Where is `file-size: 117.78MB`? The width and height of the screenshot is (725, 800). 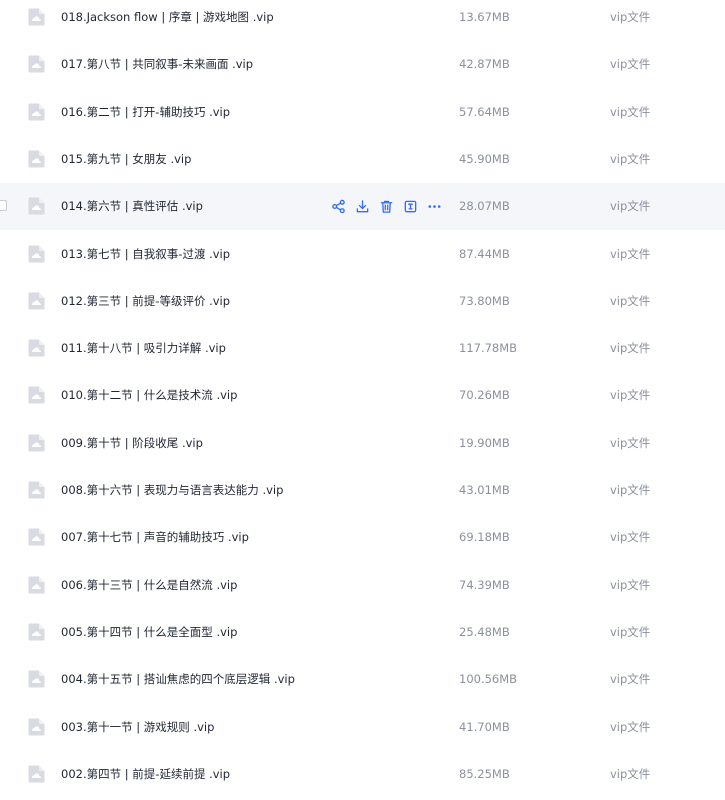 file-size: 117.78MB is located at coordinates (488, 348).